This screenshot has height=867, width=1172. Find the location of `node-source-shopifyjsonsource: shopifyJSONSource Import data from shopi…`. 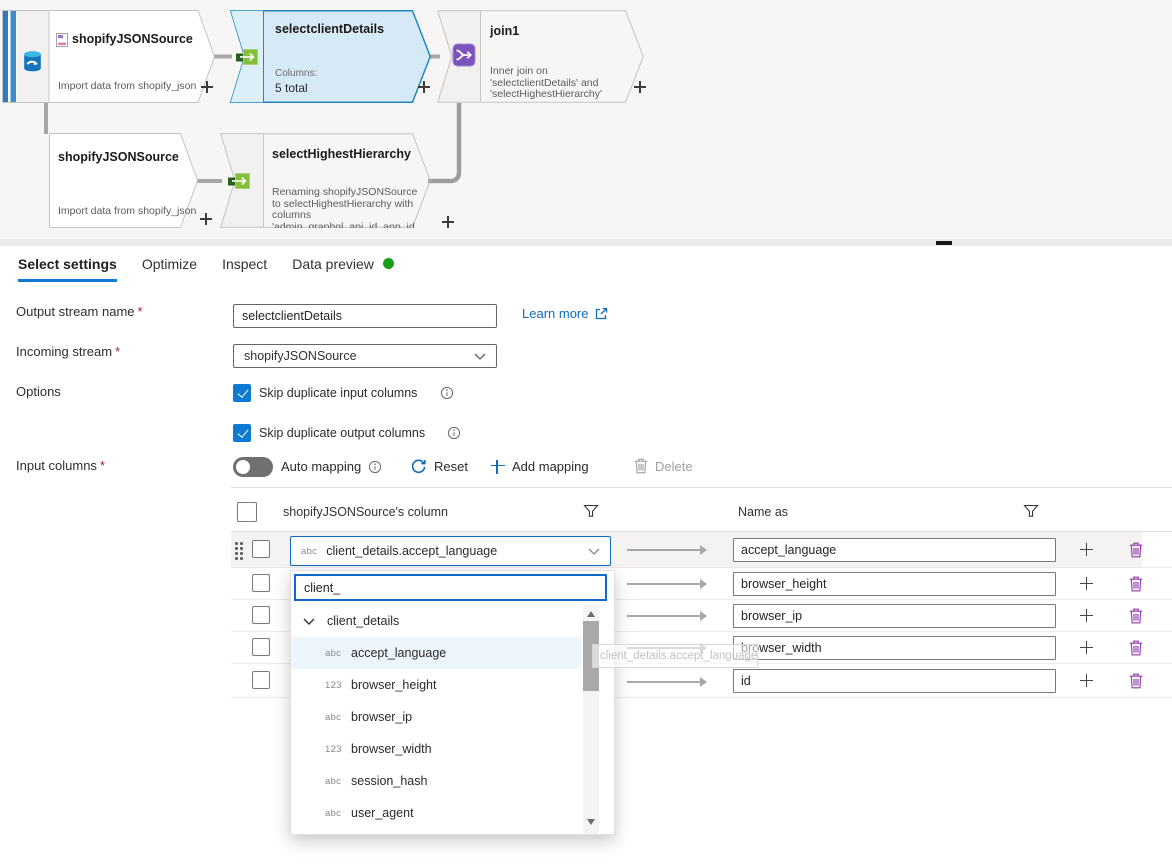

node-source-shopifyjsonsource: shopifyJSONSource Import data from shopi… is located at coordinates (109, 56).